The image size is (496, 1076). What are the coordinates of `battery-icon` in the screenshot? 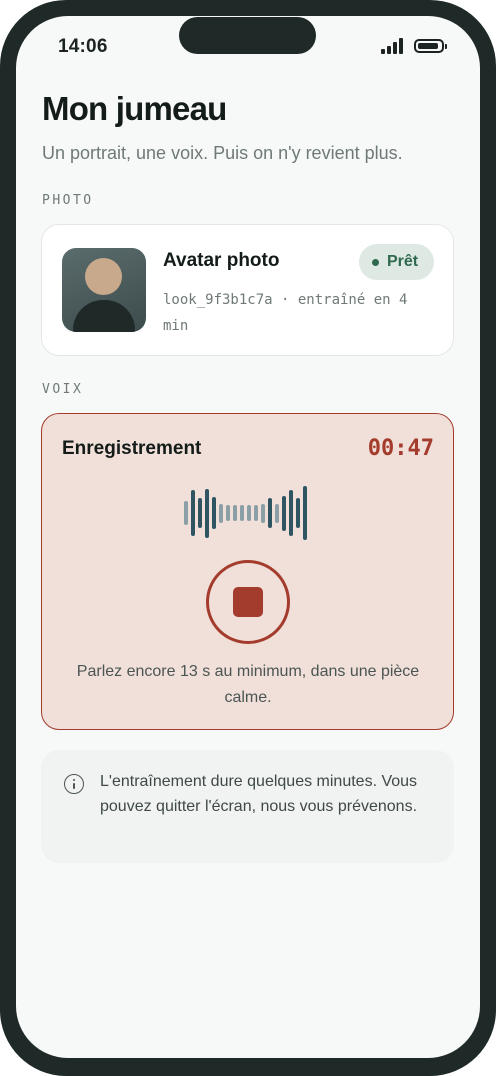 It's located at (430, 46).